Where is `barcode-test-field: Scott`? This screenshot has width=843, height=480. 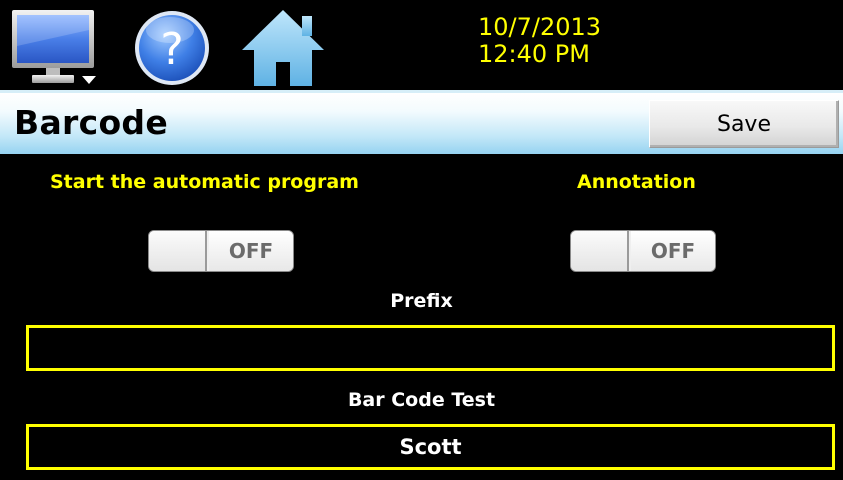 barcode-test-field: Scott is located at coordinates (430, 447).